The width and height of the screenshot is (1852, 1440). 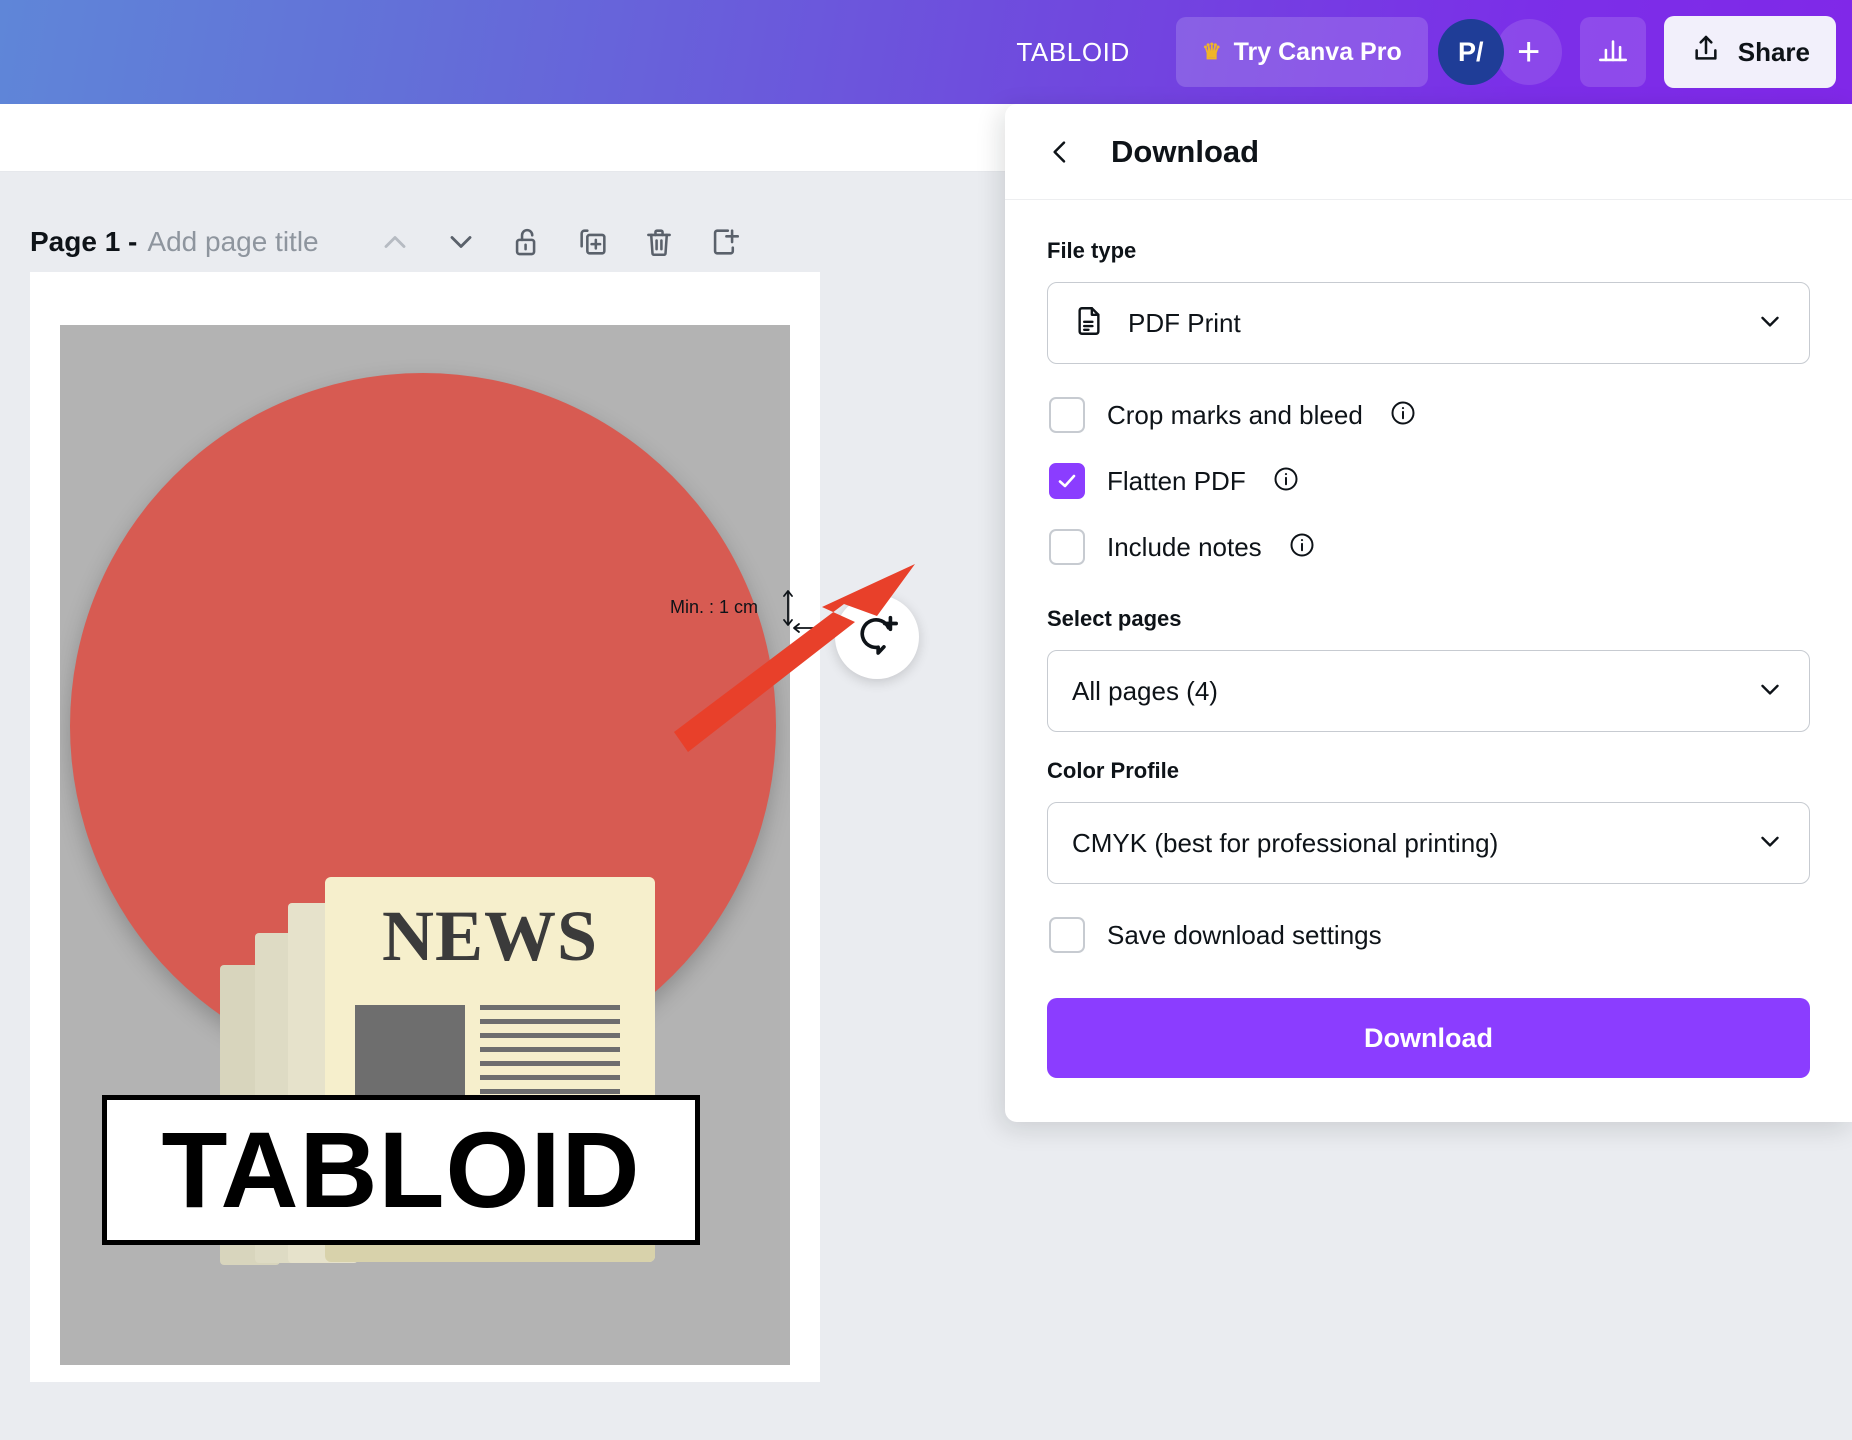 What do you see at coordinates (1428, 481) in the screenshot?
I see `flatten-pdf-row: Flatten PDF` at bounding box center [1428, 481].